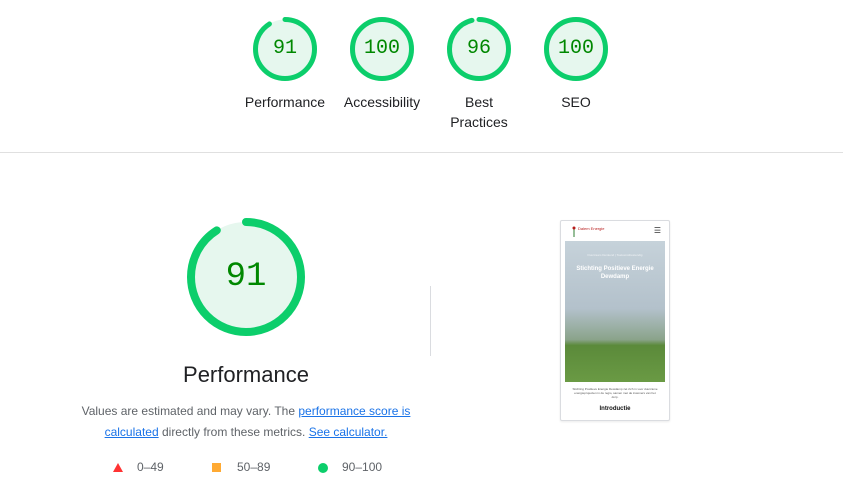 Image resolution: width=843 pixels, height=484 pixels. I want to click on legend-pass-label: 90–100, so click(362, 467).